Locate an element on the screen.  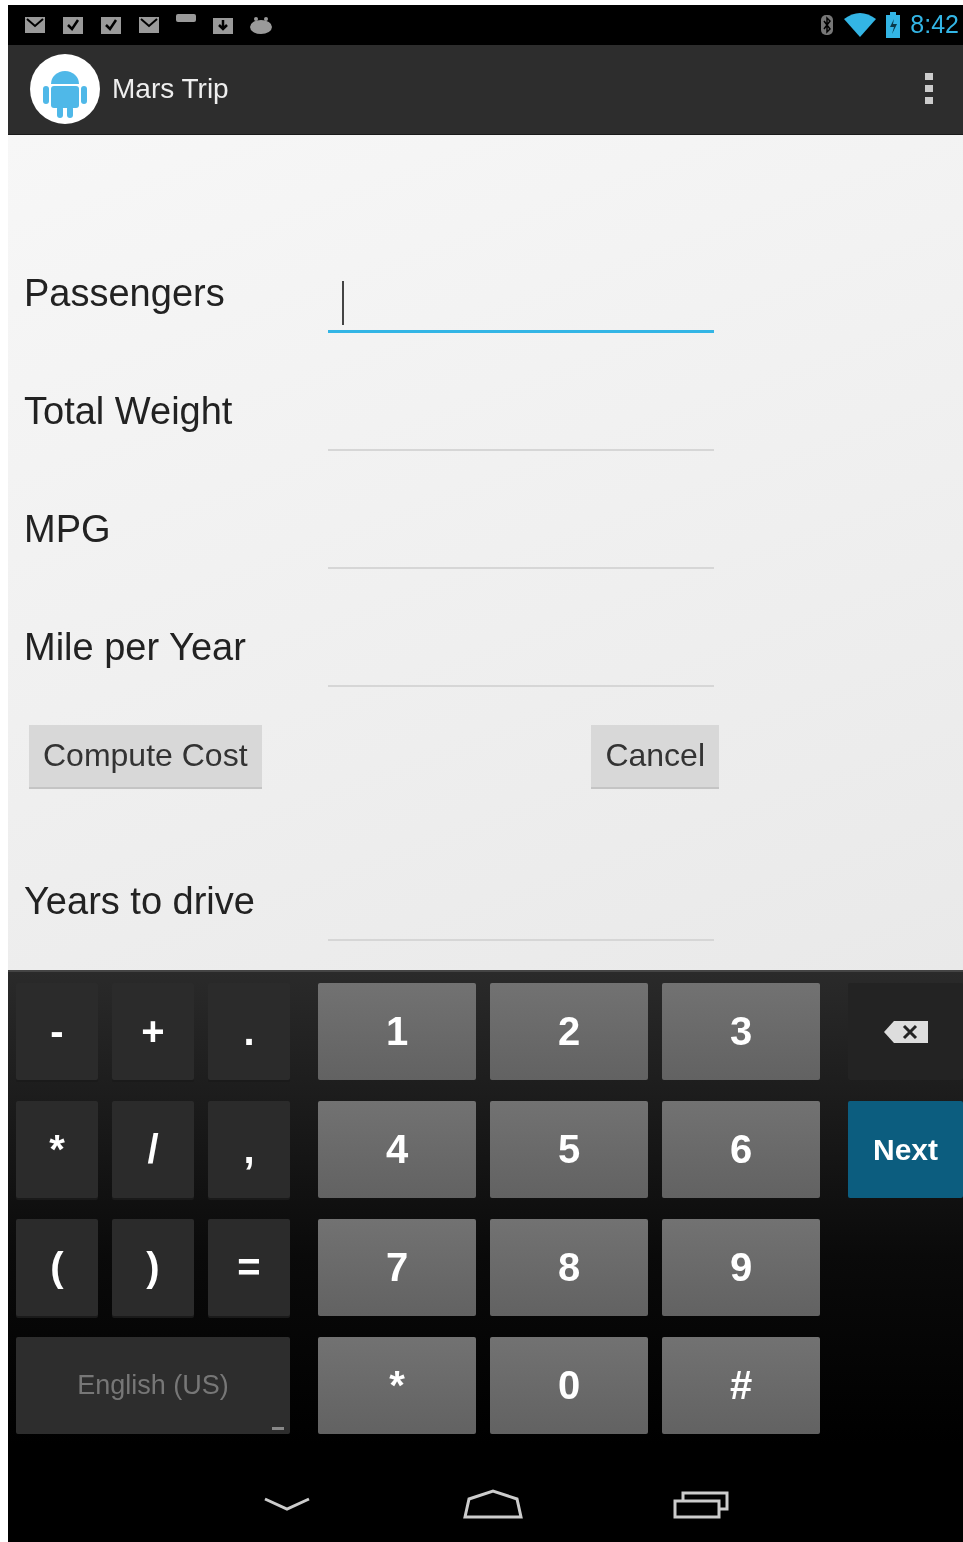
language-key: English (US) is located at coordinates (153, 1386).